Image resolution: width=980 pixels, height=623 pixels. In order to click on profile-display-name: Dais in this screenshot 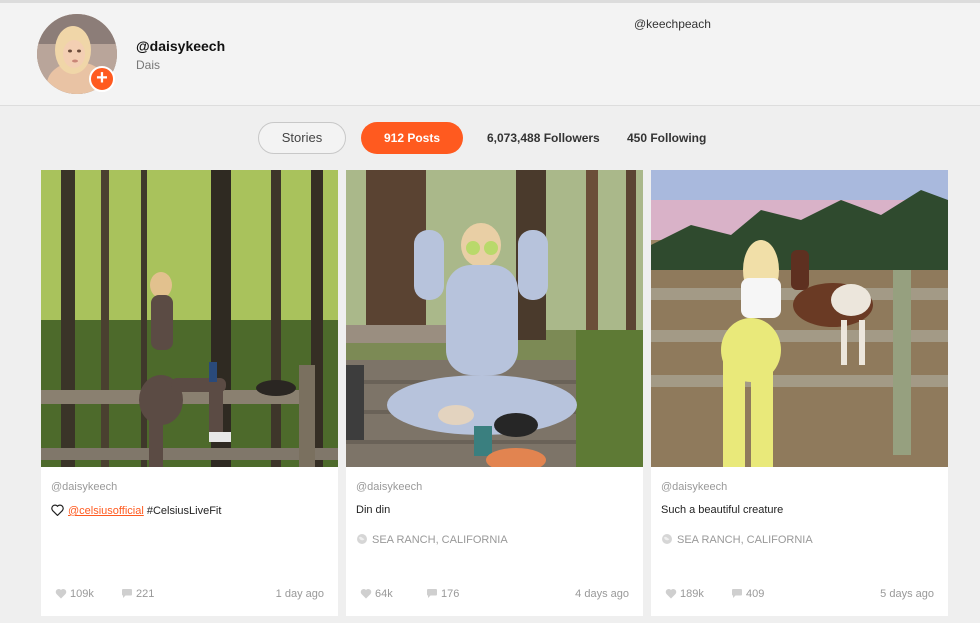, I will do `click(148, 65)`.